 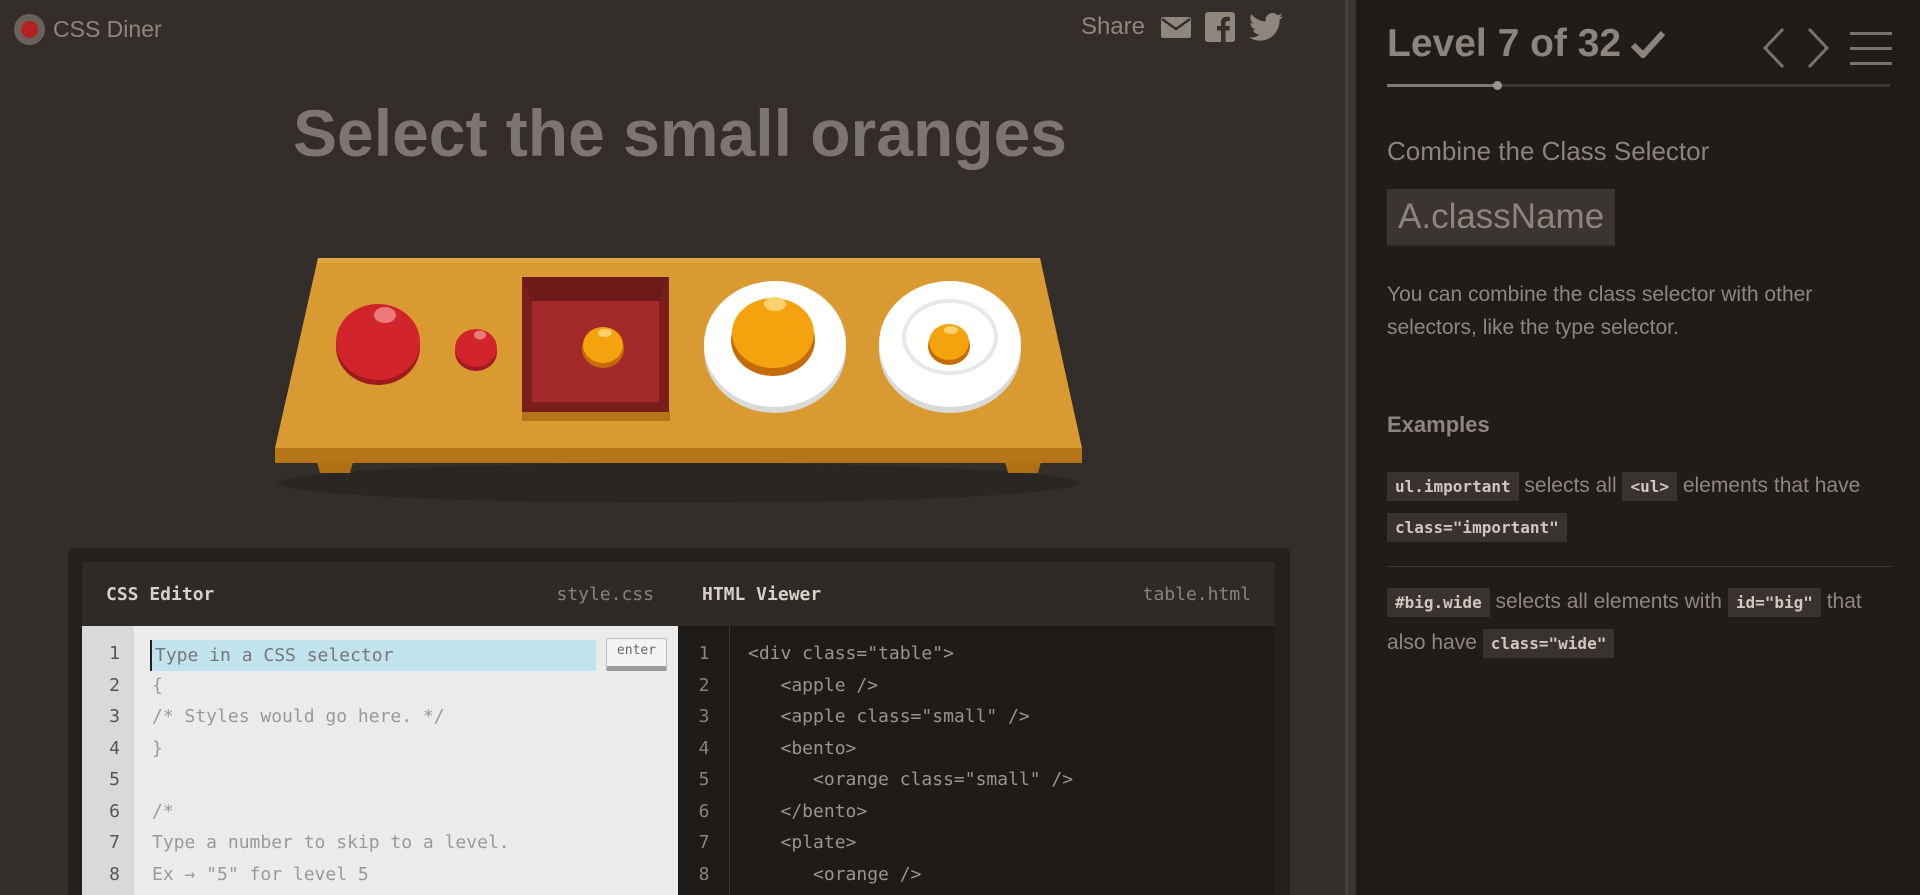 What do you see at coordinates (1220, 27) in the screenshot?
I see `facebook-icon` at bounding box center [1220, 27].